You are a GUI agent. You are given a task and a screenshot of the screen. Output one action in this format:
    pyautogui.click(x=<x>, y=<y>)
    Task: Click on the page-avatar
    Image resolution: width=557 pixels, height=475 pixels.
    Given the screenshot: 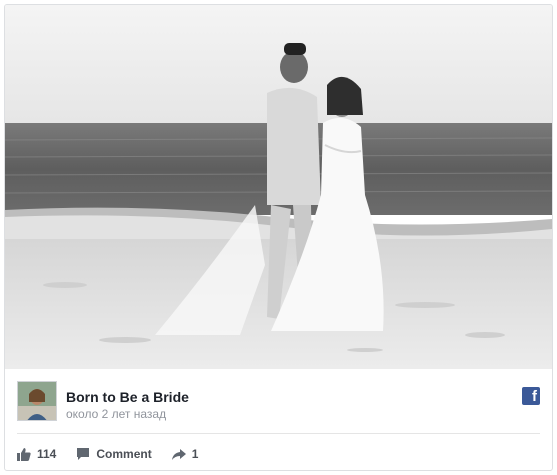 What is the action you would take?
    pyautogui.click(x=37, y=401)
    